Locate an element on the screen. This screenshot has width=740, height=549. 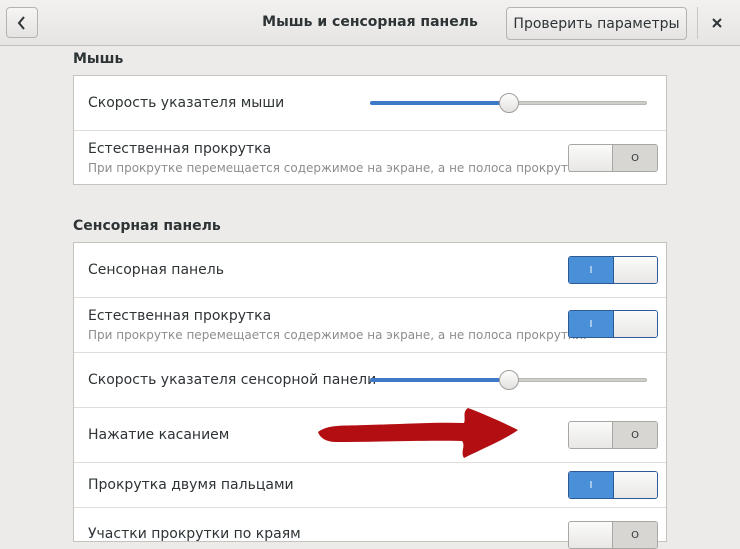
mouse-pointer-speed-slider is located at coordinates (508, 103).